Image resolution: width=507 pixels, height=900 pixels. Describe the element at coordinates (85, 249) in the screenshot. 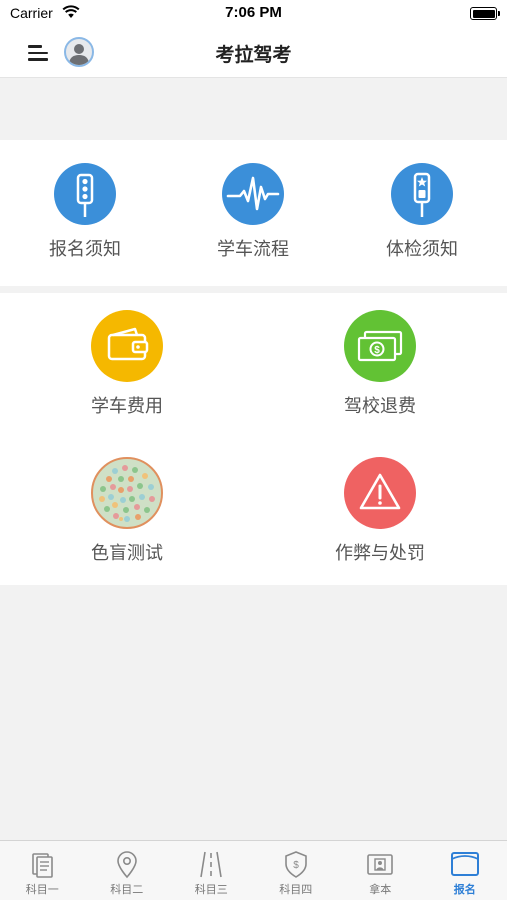

I see `item-label: 报名须知` at that location.